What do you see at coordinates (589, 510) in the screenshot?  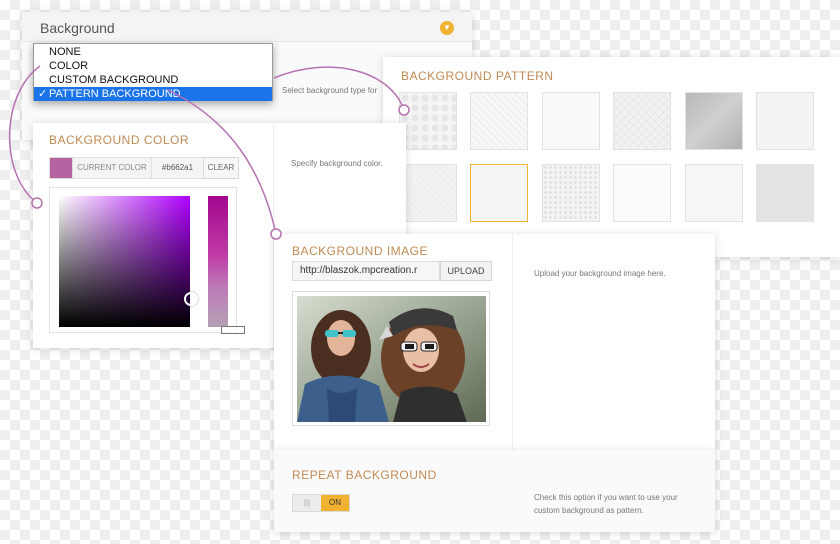 I see `repeat-hint-line-2: custom background as pattern.` at bounding box center [589, 510].